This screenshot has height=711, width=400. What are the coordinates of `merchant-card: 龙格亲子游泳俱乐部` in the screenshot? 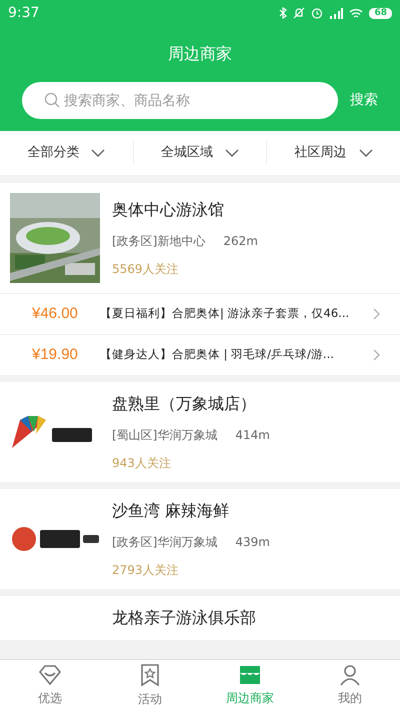 It's located at (200, 618).